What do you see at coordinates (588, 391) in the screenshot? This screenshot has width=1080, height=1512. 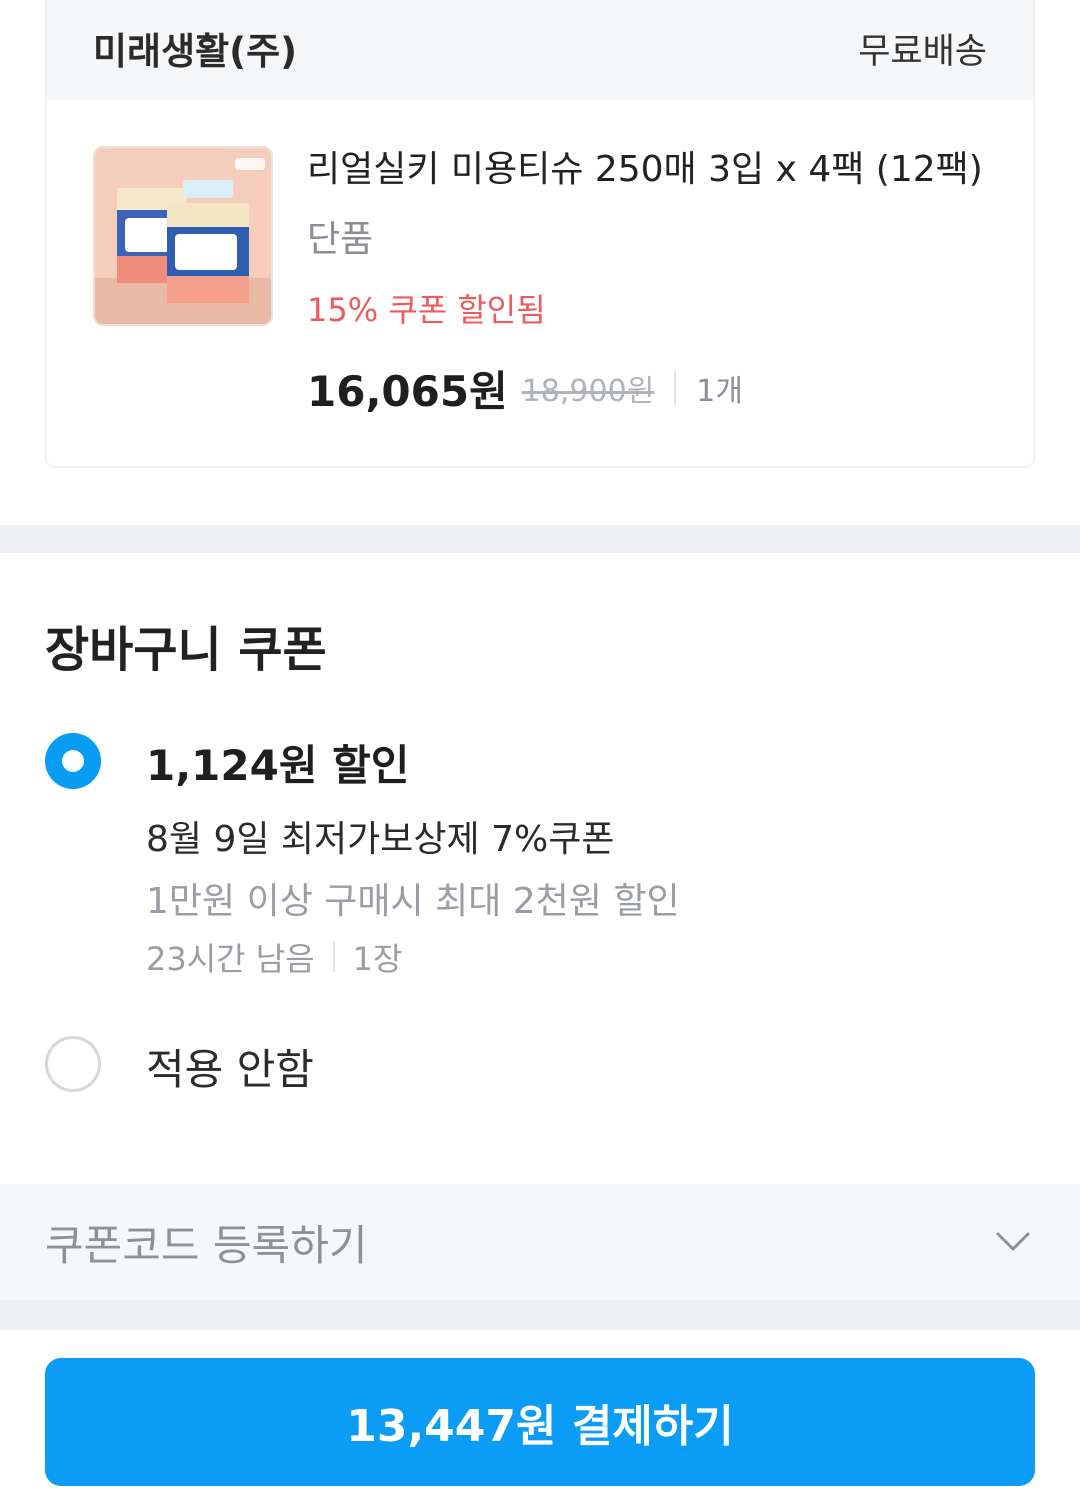 I see `price-original: 18,900원` at bounding box center [588, 391].